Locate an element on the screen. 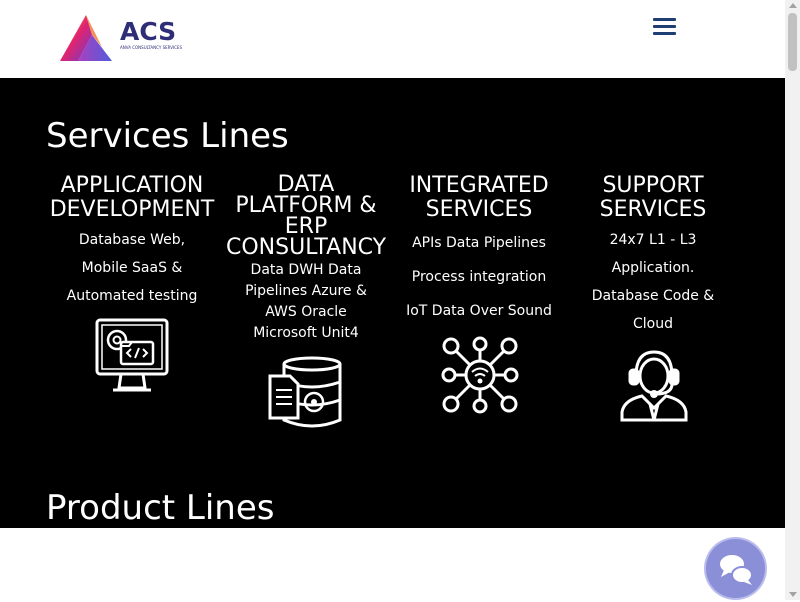 Image resolution: width=800 pixels, height=602 pixels. chat-bubbles-icon is located at coordinates (736, 570).